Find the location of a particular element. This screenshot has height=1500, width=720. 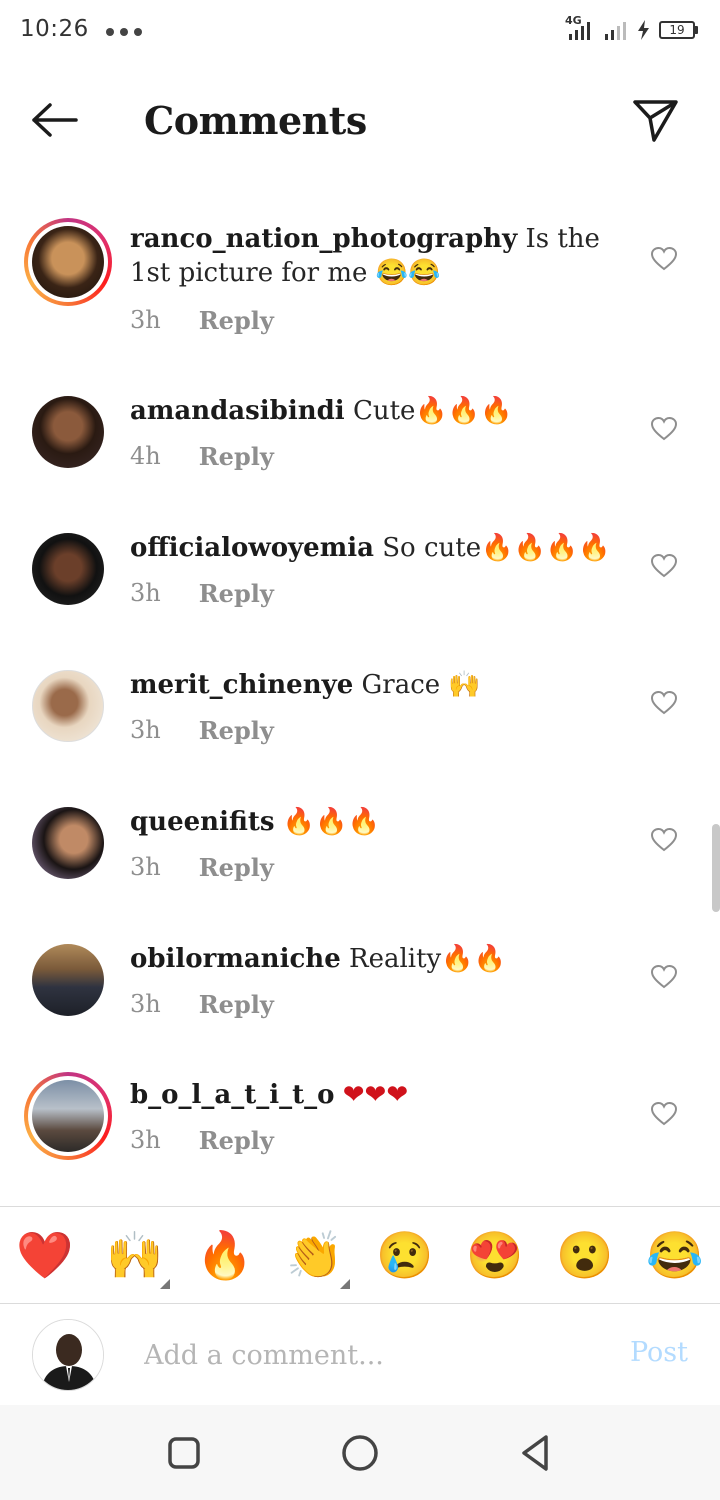

square-icon is located at coordinates (184, 1453).